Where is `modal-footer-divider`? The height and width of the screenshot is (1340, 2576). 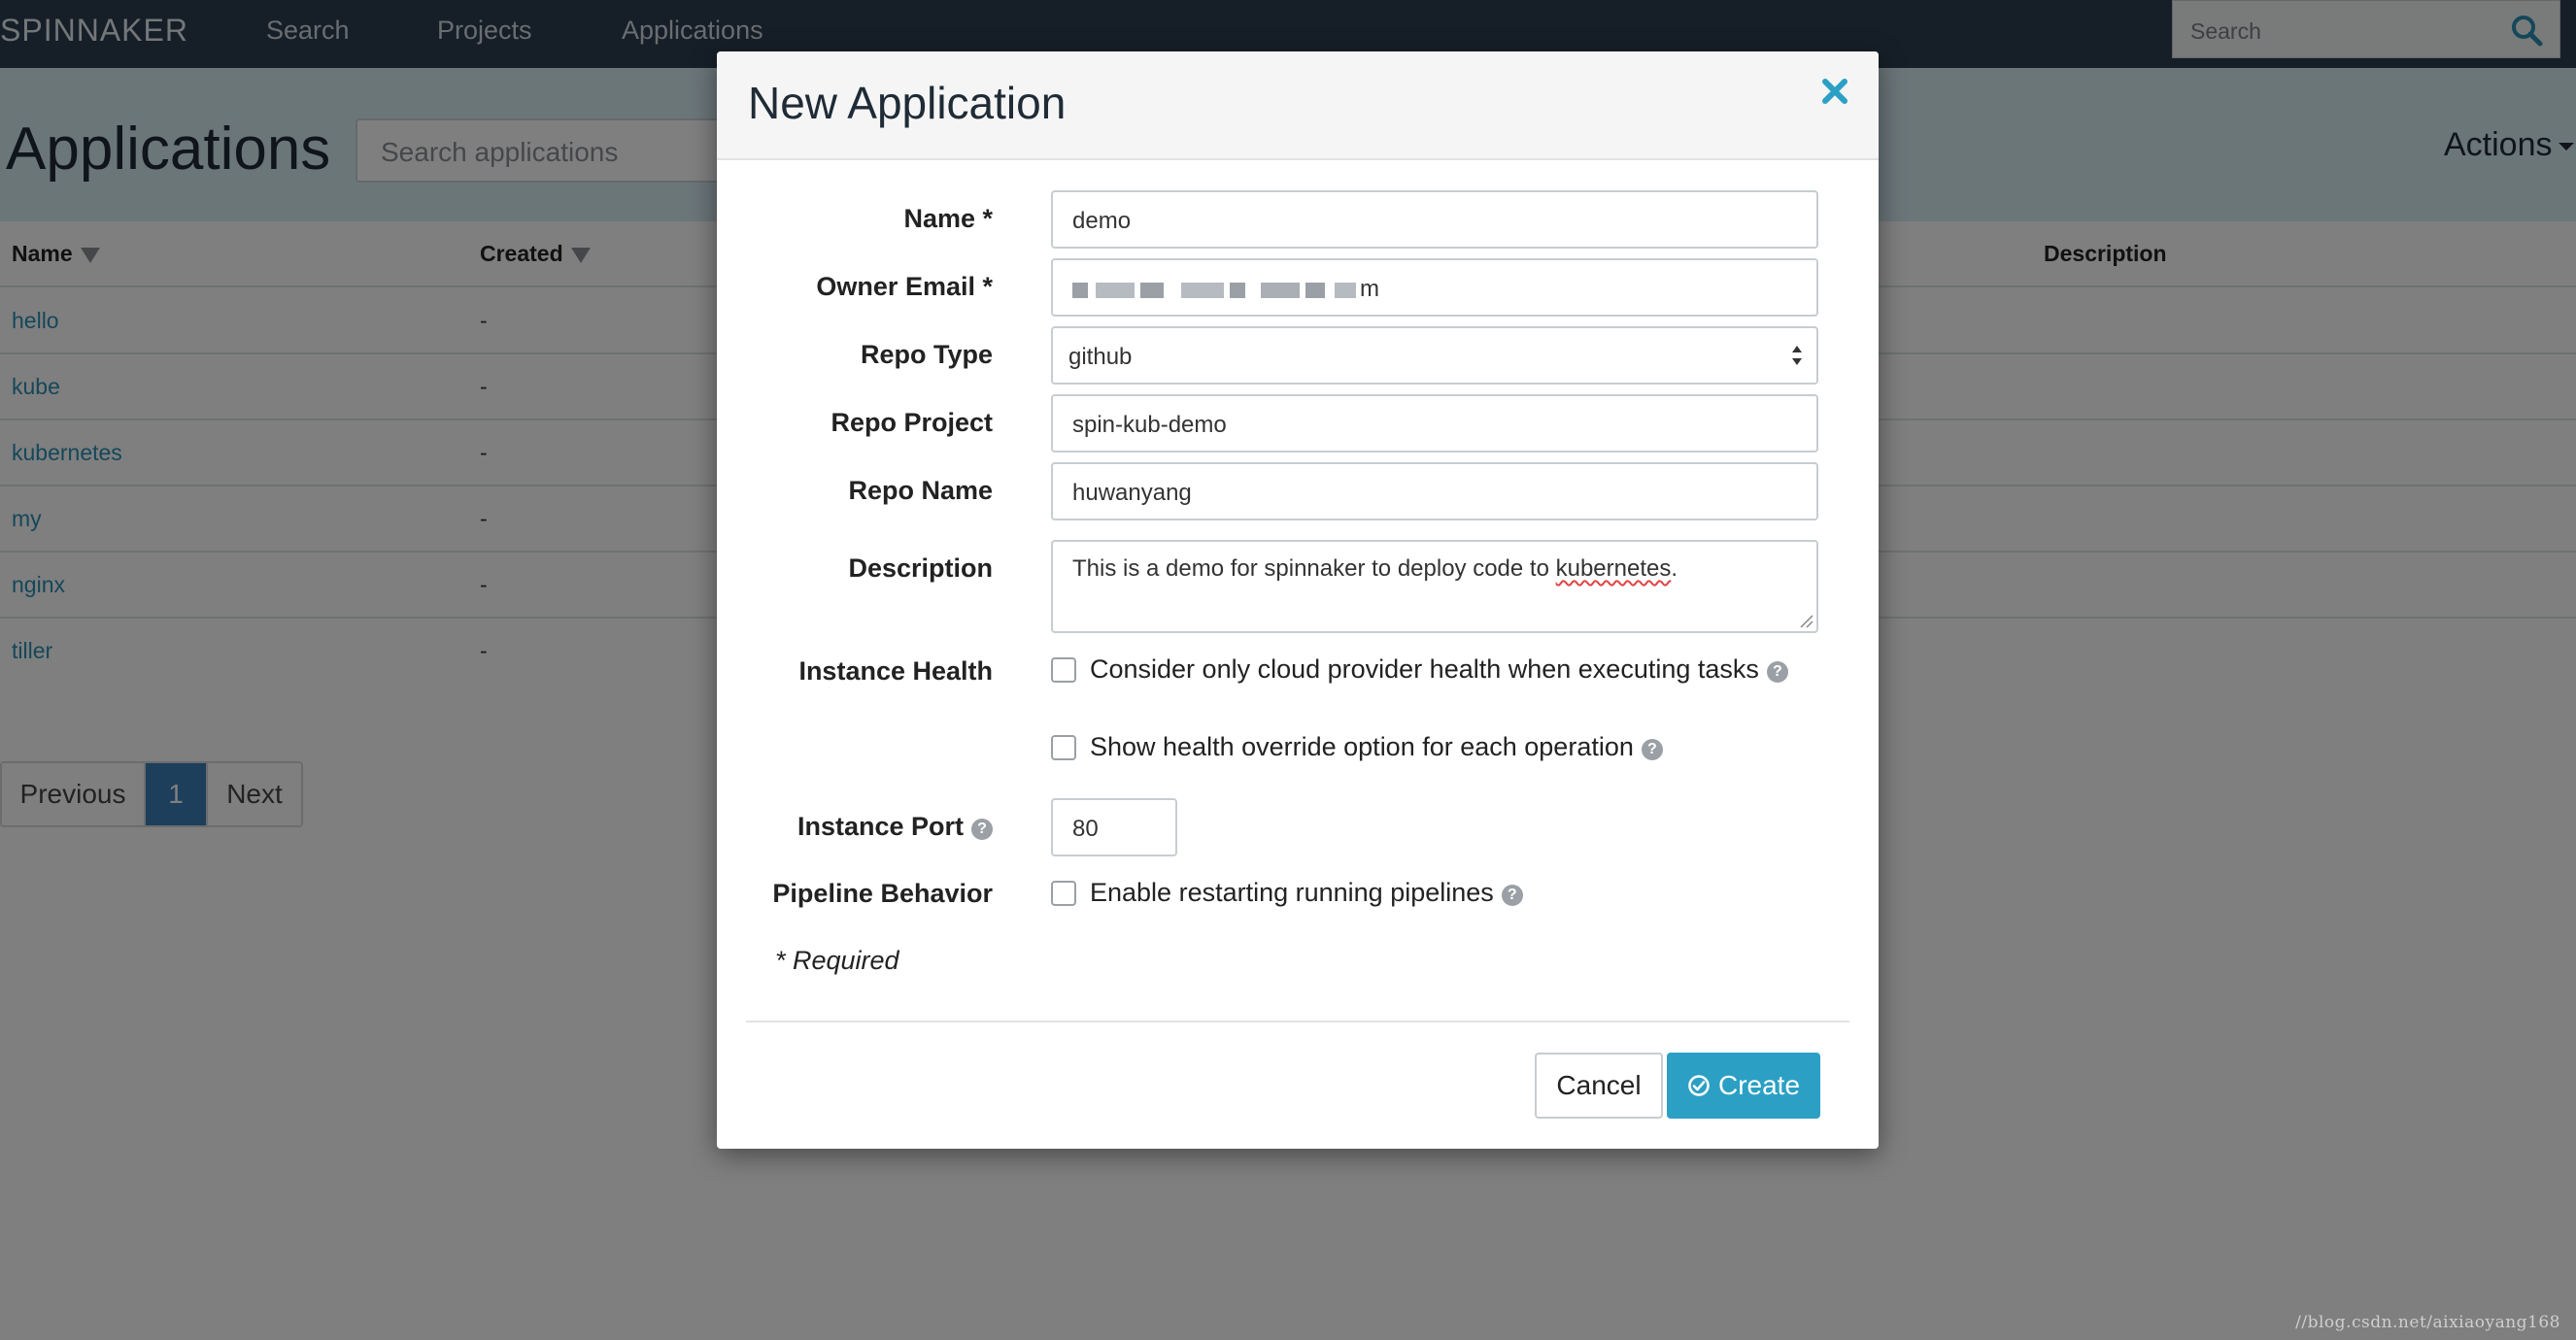
modal-footer-divider is located at coordinates (1297, 1021).